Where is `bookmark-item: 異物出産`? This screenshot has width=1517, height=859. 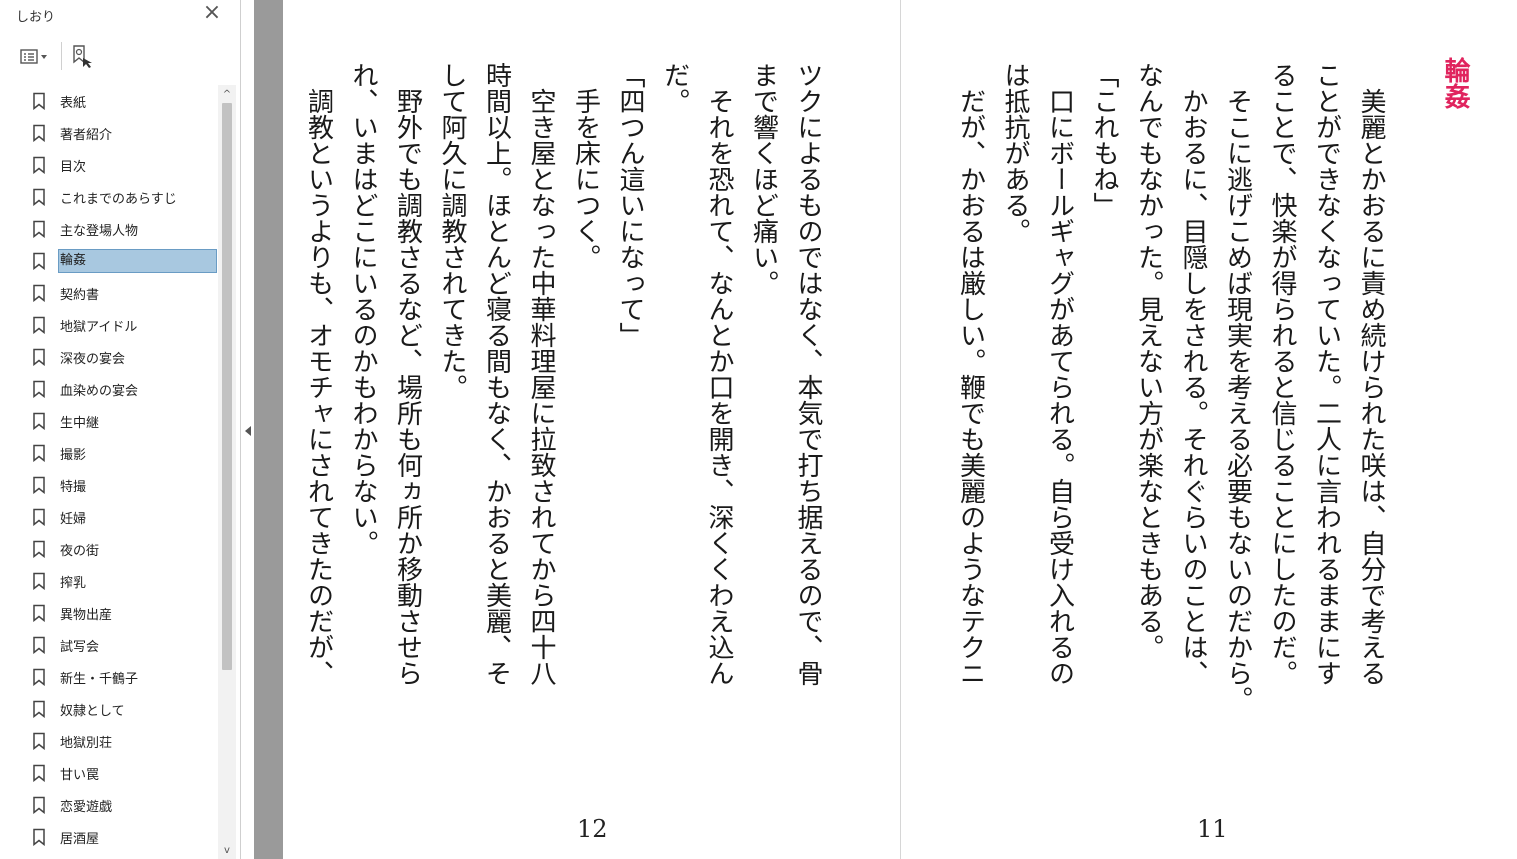 bookmark-item: 異物出産 is located at coordinates (125, 613).